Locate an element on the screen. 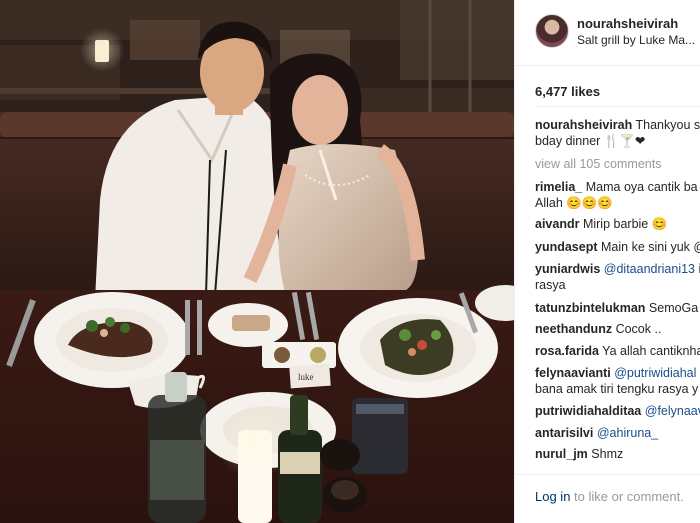 Image resolution: width=700 pixels, height=523 pixels. login-prompt: Log in to like or comment. is located at coordinates (609, 496).